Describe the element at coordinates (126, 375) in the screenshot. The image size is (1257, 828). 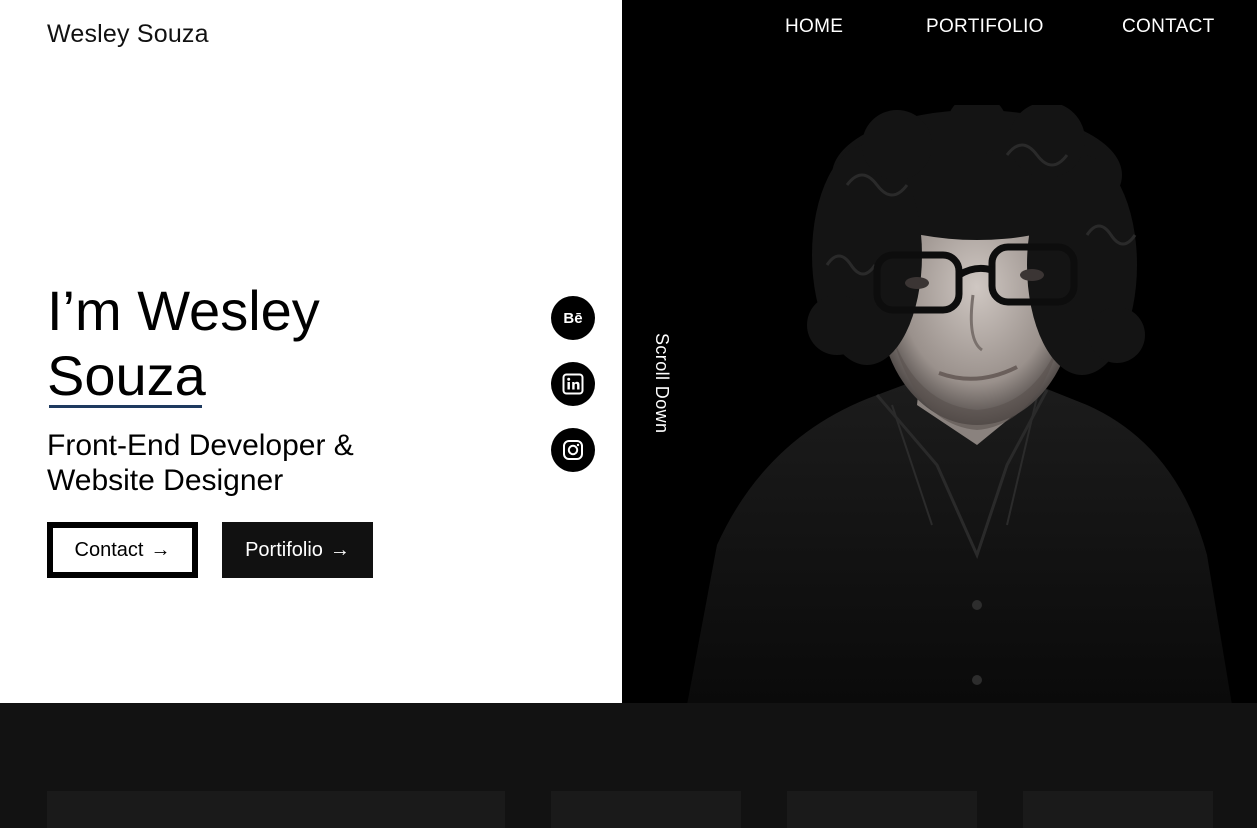
I see `hero-title-line2: Souza` at that location.